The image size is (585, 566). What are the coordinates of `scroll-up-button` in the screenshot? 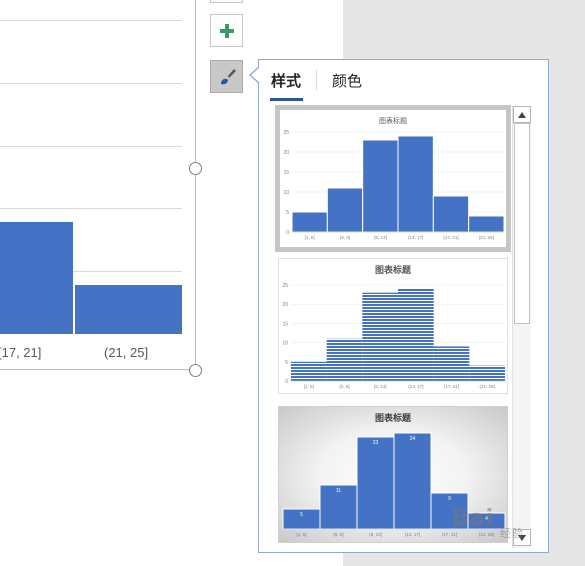 It's located at (522, 114).